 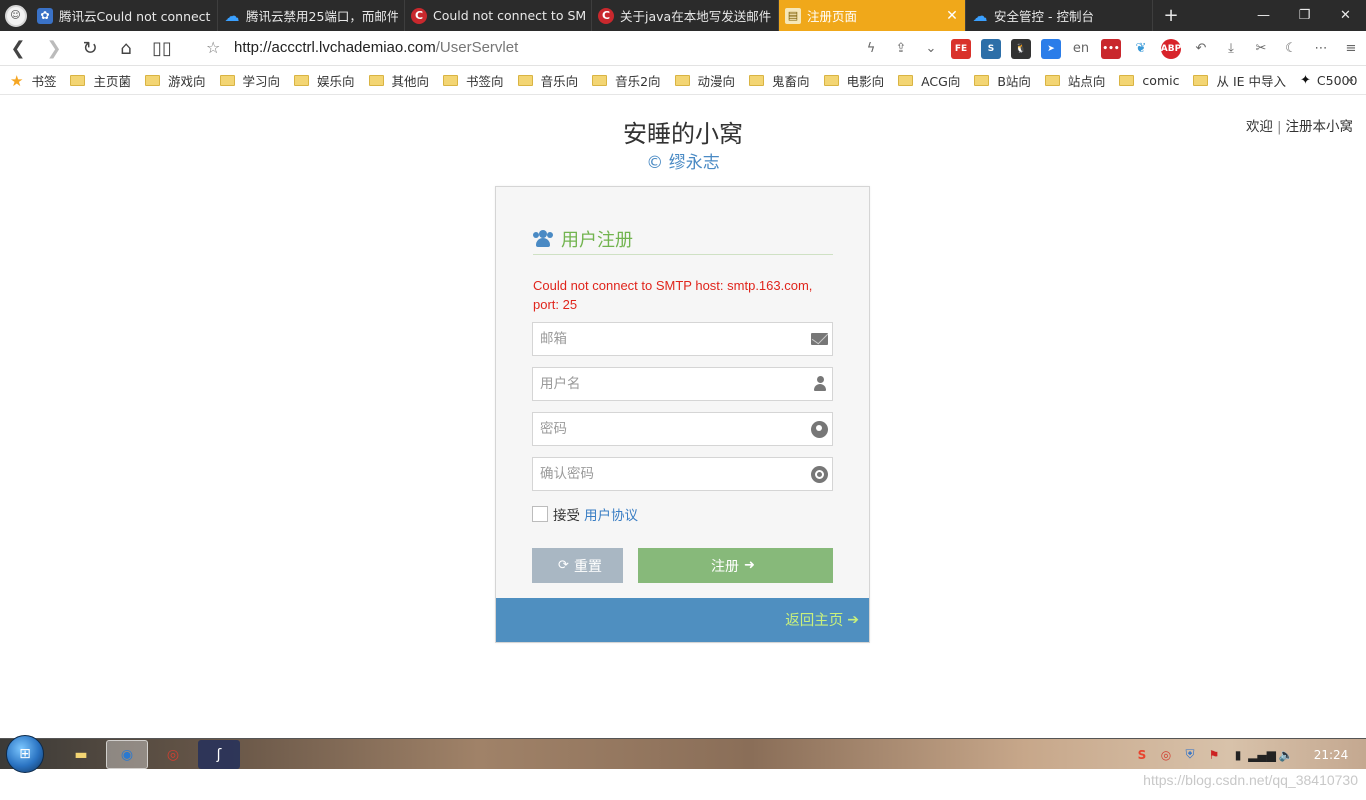 I want to click on share-icon: ⇪, so click(x=901, y=48).